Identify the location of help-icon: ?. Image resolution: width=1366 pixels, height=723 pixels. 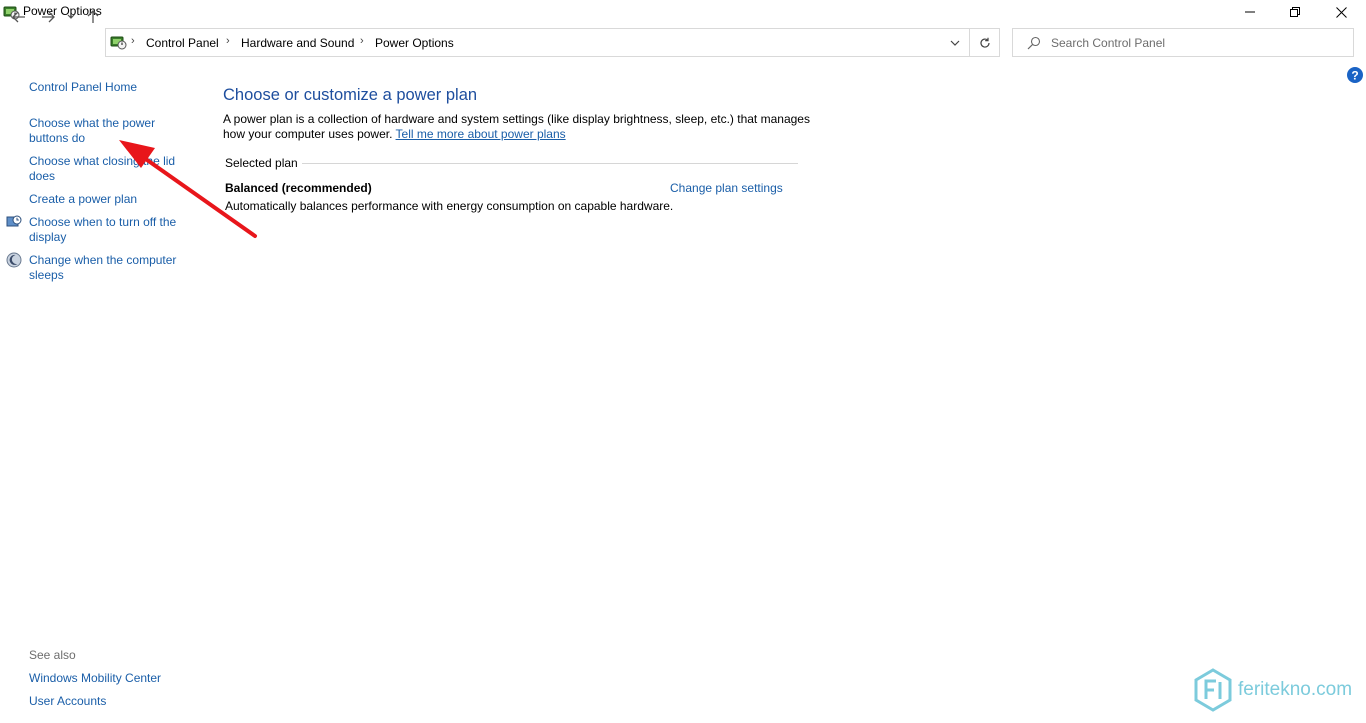
(1355, 75).